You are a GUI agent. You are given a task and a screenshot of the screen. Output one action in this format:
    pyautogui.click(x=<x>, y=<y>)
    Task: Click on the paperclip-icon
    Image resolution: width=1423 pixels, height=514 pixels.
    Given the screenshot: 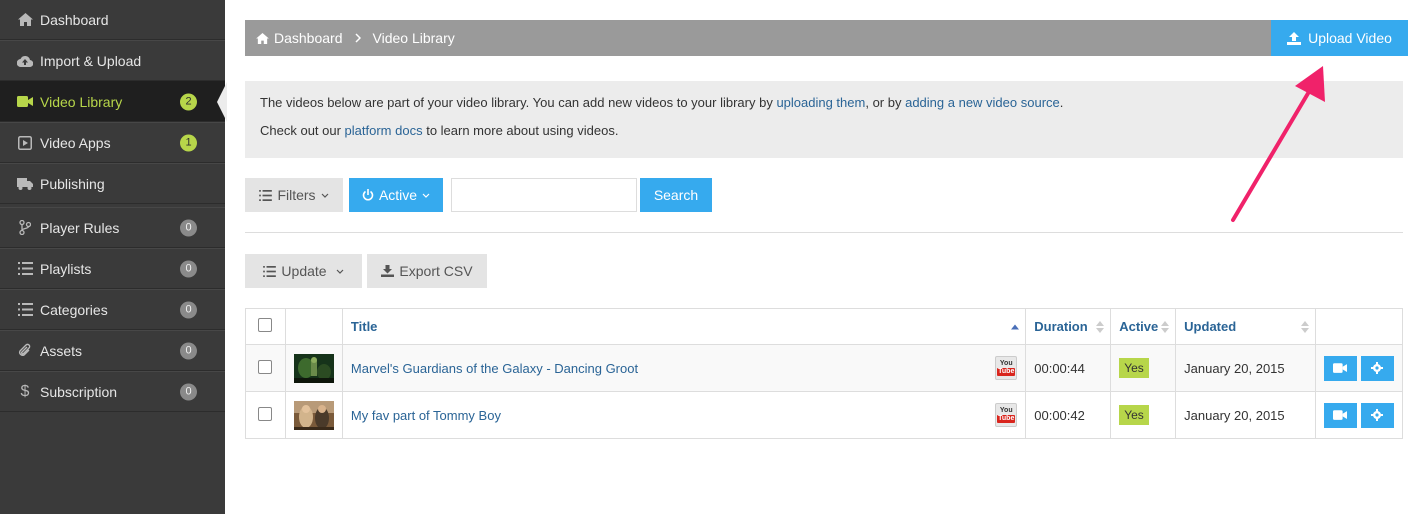 What is the action you would take?
    pyautogui.click(x=25, y=351)
    